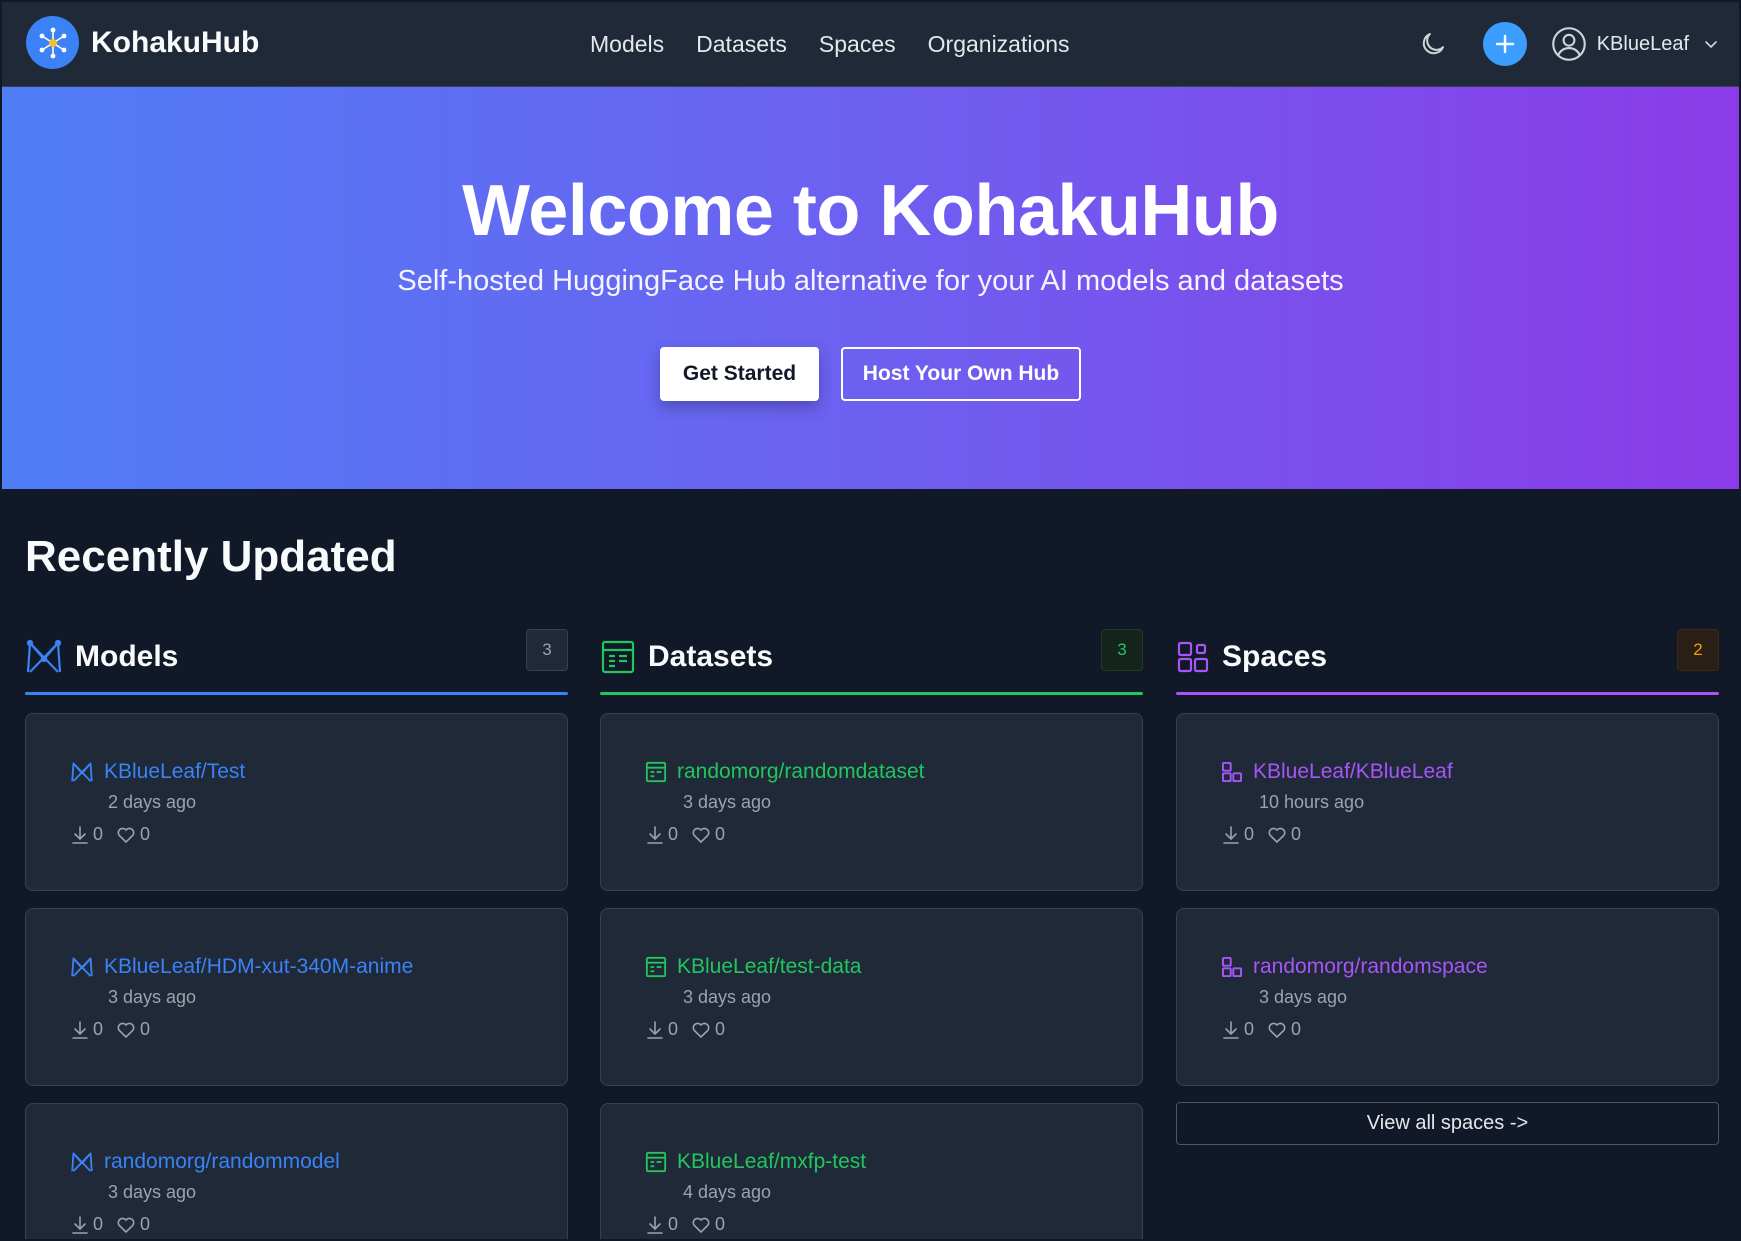 The width and height of the screenshot is (1741, 1241). Describe the element at coordinates (1312, 802) in the screenshot. I see `updated-time: 10 hours ago` at that location.